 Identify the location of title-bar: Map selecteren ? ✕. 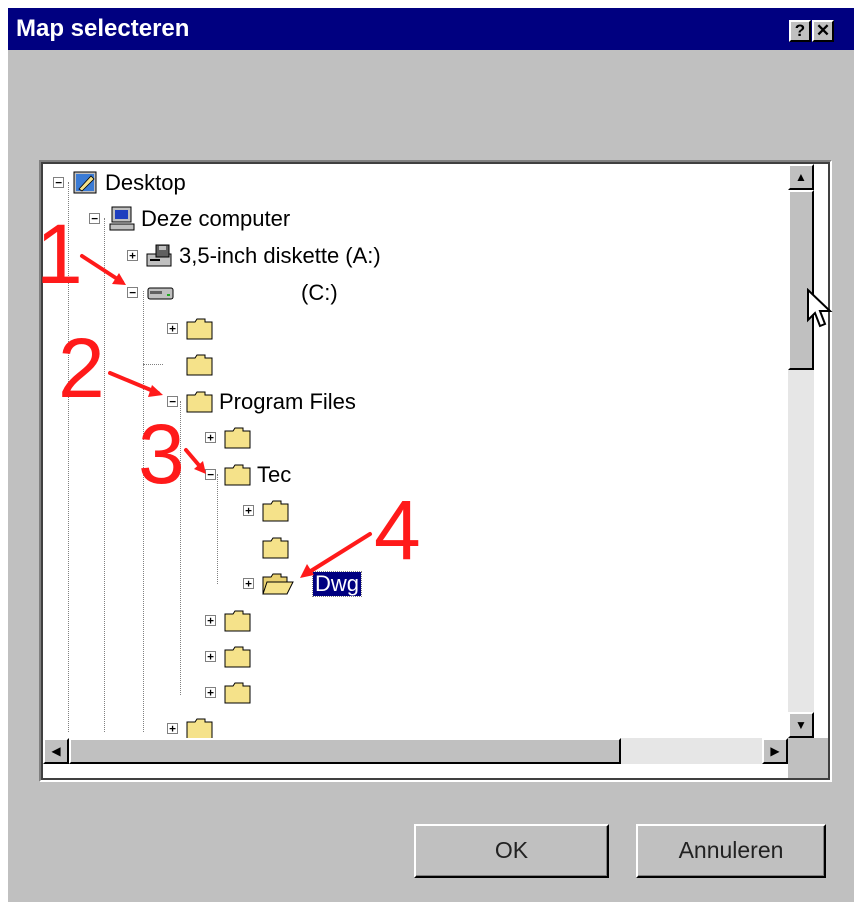
(431, 29).